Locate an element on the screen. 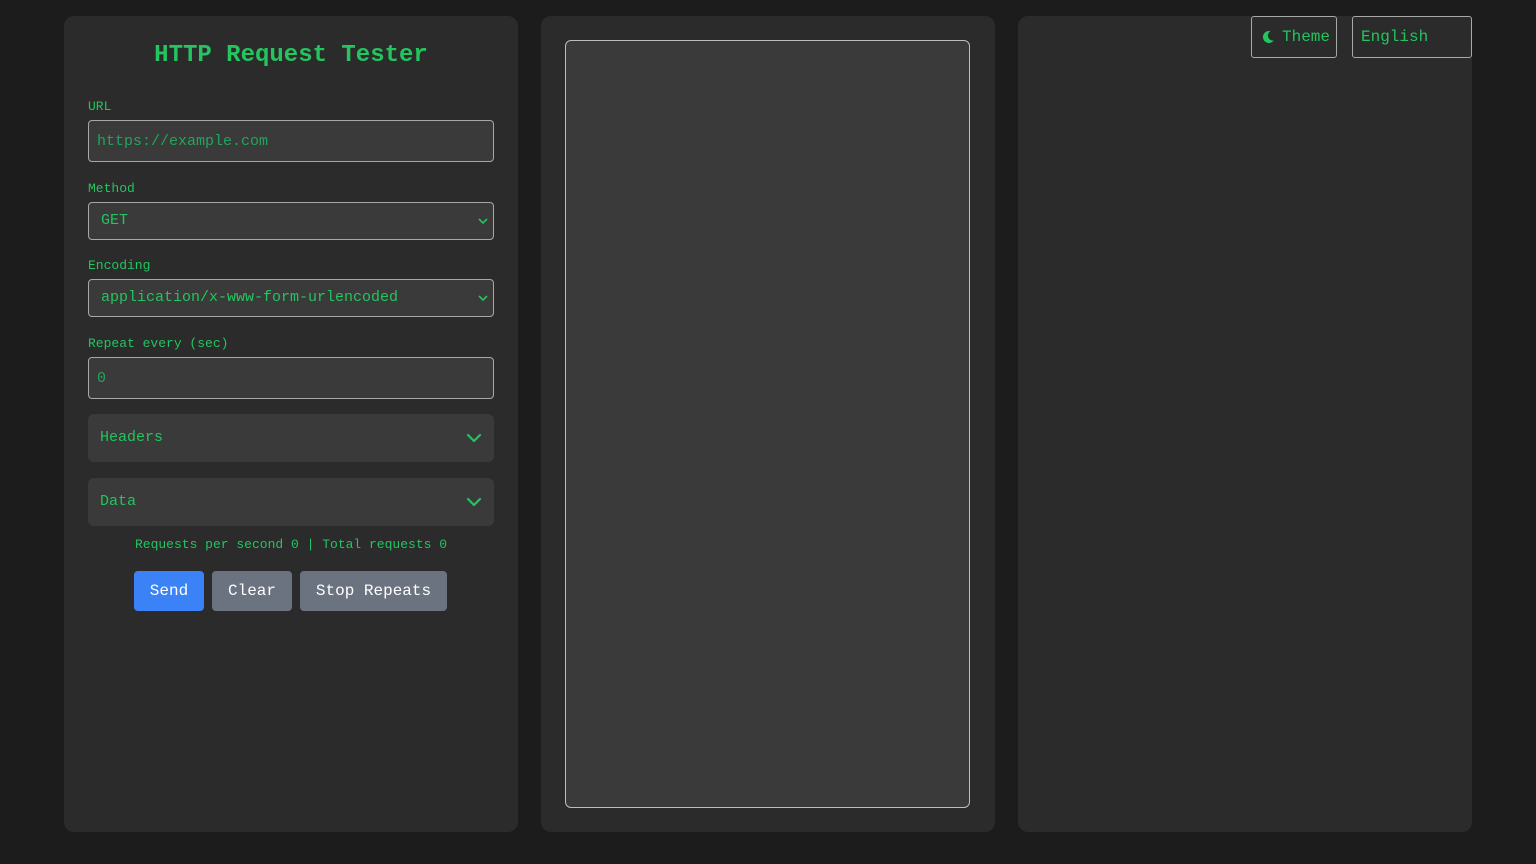  moon-icon is located at coordinates (1268, 36).